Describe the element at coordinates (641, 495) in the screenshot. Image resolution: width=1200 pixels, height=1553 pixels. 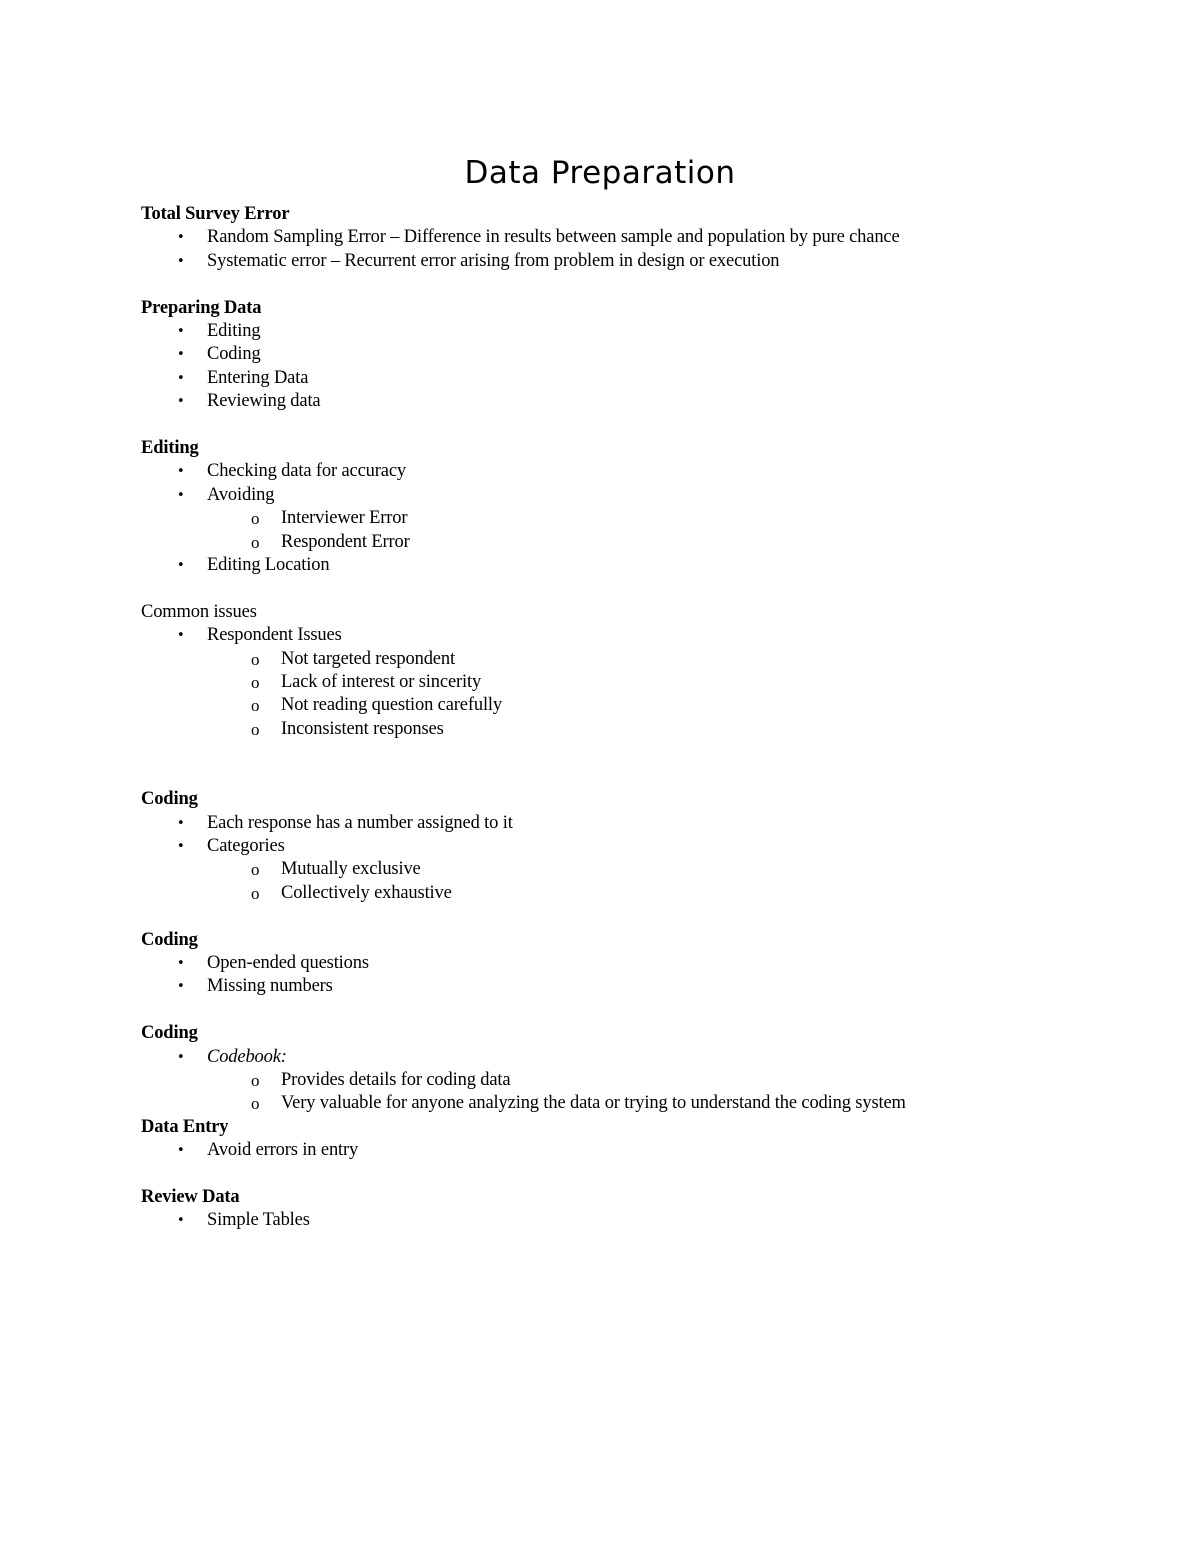
I see `list-item: • Avoiding` at that location.